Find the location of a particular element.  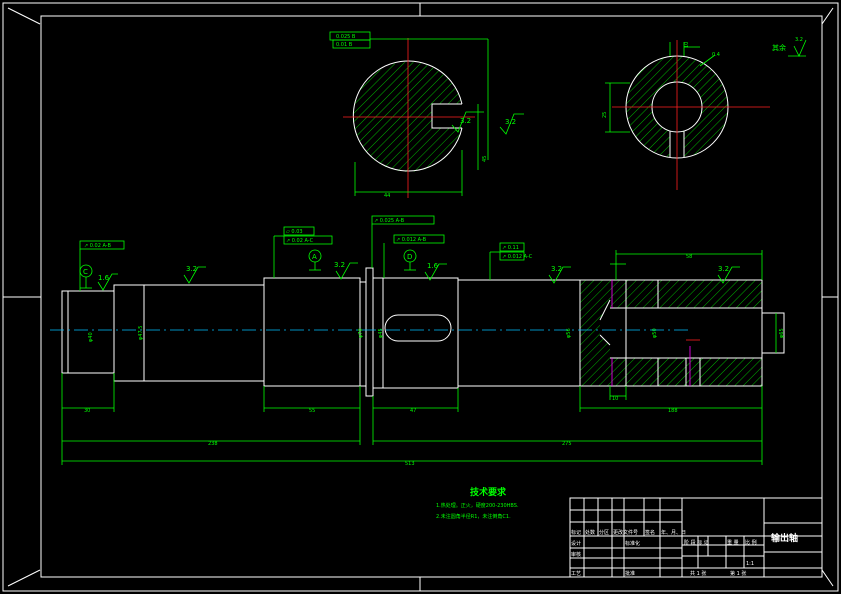

dim-238: 238 is located at coordinates (213, 444).